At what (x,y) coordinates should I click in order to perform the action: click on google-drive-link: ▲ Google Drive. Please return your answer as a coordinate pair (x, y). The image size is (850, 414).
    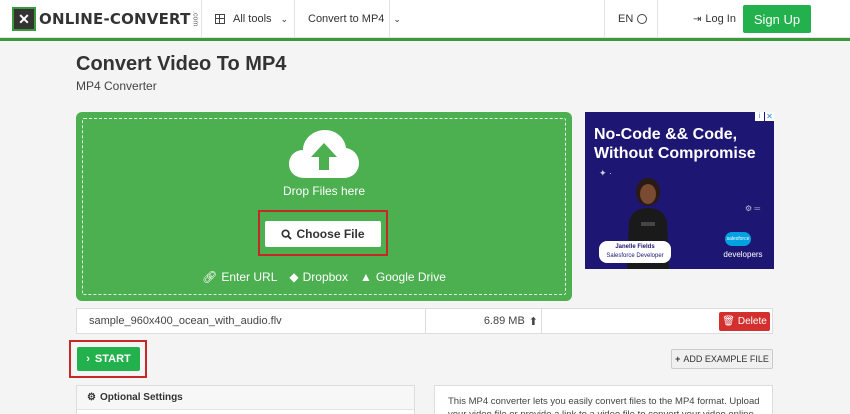
    Looking at the image, I should click on (403, 277).